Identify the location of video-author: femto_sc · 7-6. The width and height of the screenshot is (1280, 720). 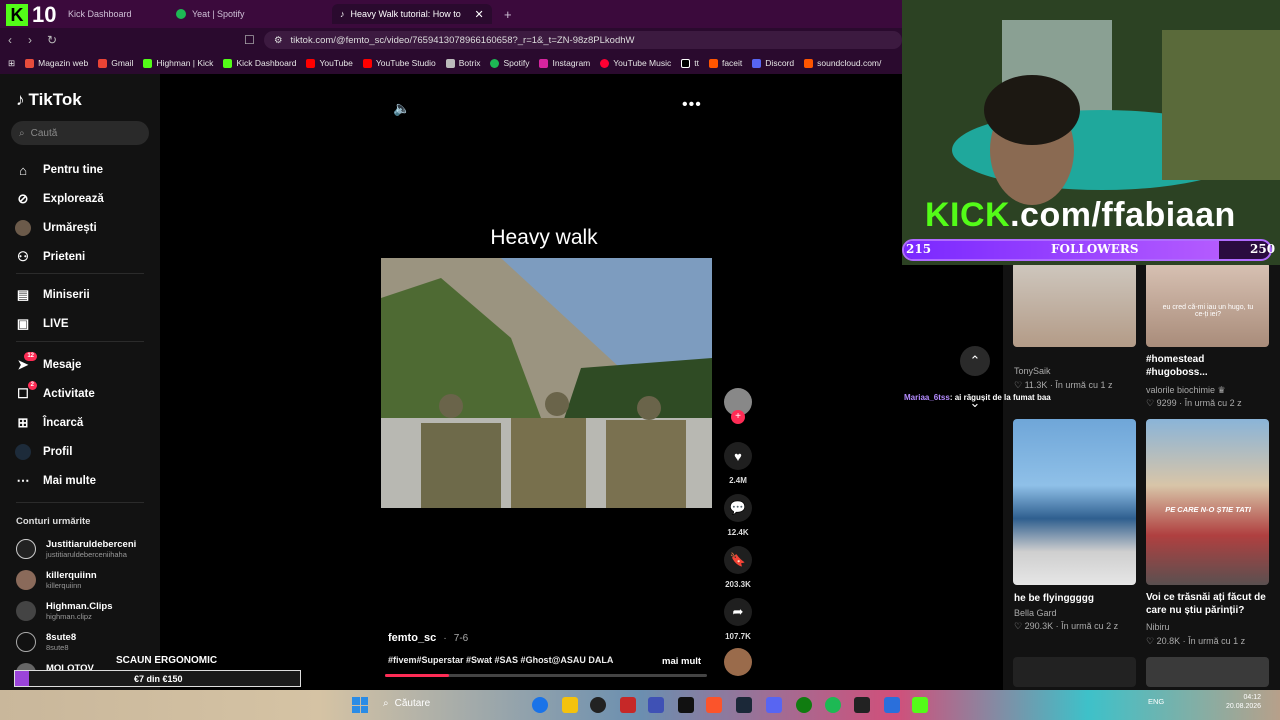
(428, 638).